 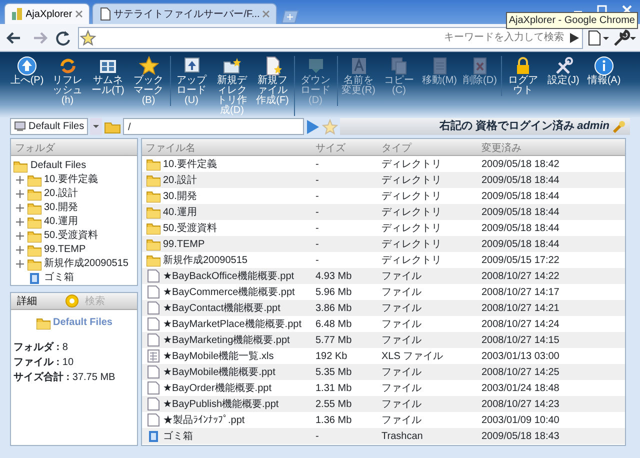 What do you see at coordinates (44, 363) in the screenshot?
I see `stat-line: ファイル : 10` at bounding box center [44, 363].